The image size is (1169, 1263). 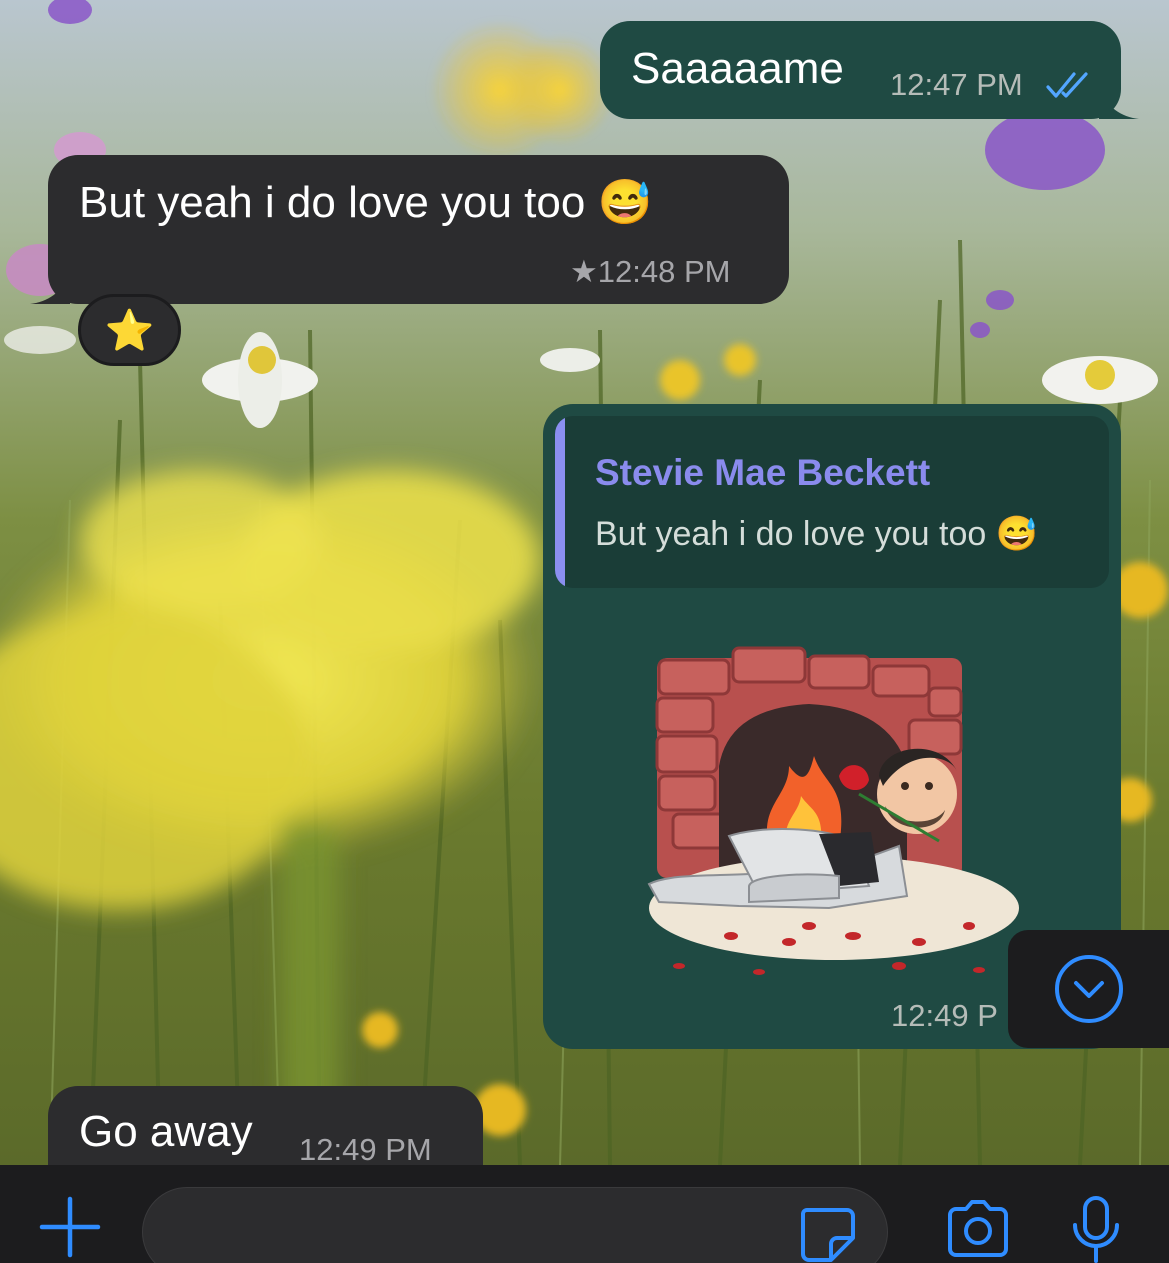 I want to click on message-bubble-incoming: But yeah i do love you too 😅 ★12:48 PM, so click(x=409, y=229).